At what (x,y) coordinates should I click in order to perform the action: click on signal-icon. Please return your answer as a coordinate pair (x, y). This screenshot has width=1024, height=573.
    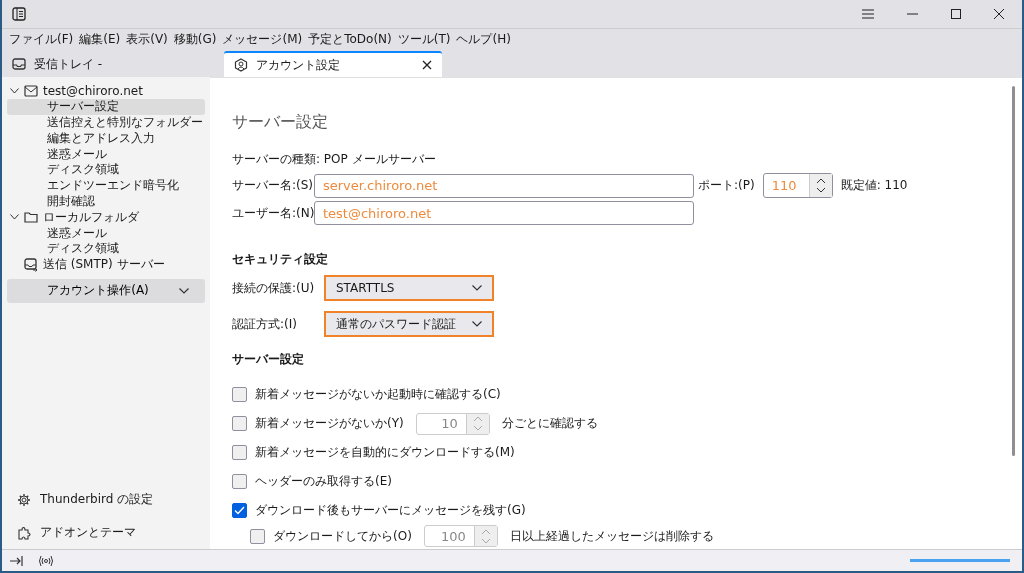
    Looking at the image, I should click on (46, 560).